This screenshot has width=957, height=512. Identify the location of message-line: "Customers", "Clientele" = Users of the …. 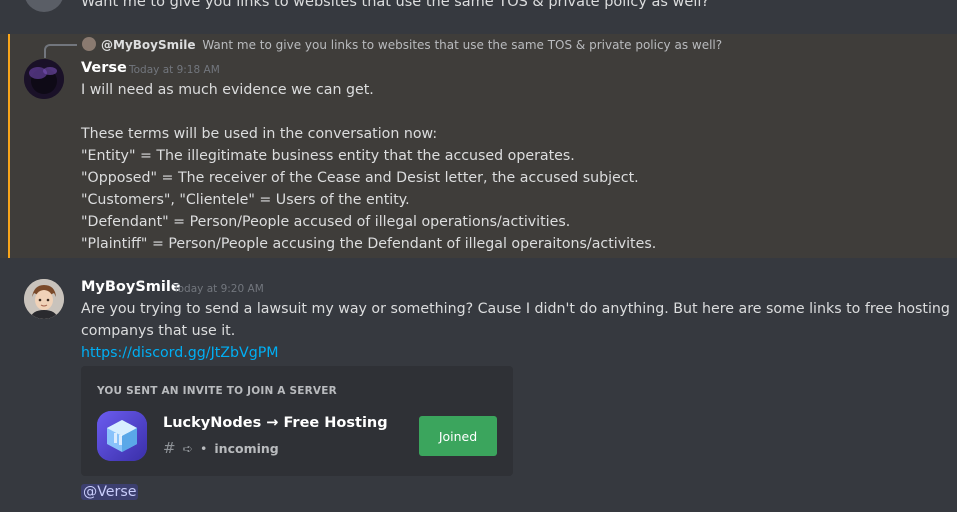
(245, 200).